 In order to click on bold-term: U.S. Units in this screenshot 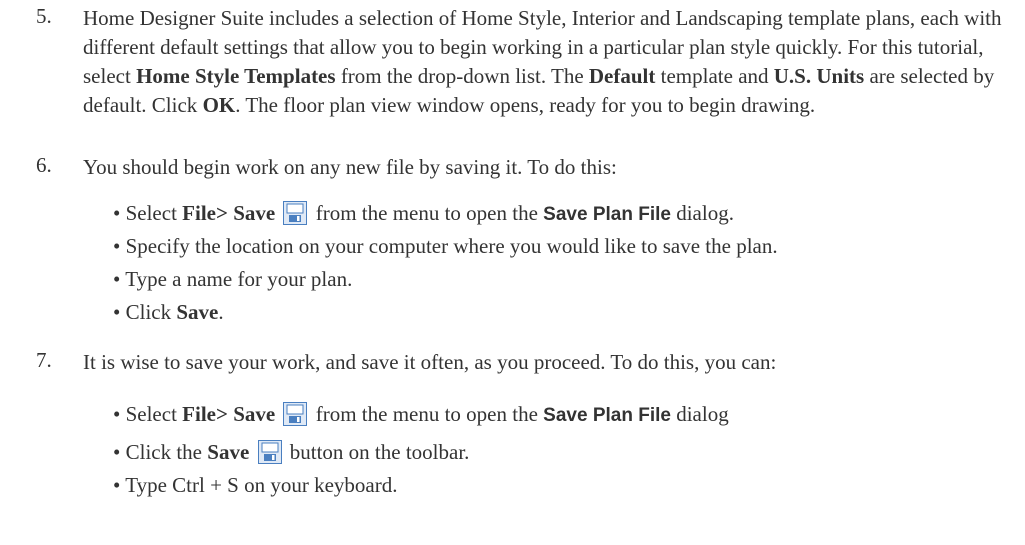, I will do `click(819, 76)`.